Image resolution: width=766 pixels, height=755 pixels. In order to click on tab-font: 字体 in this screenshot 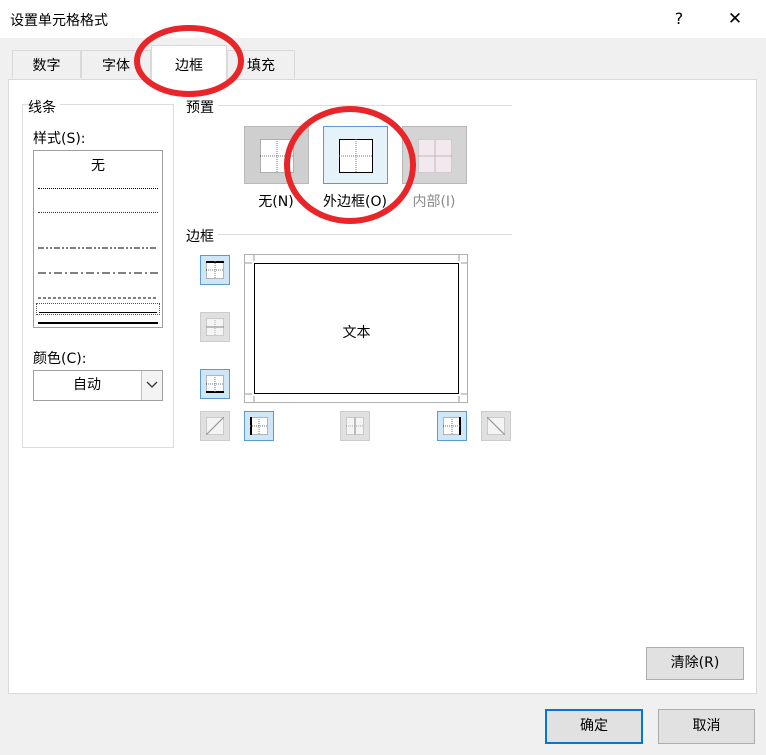, I will do `click(116, 64)`.